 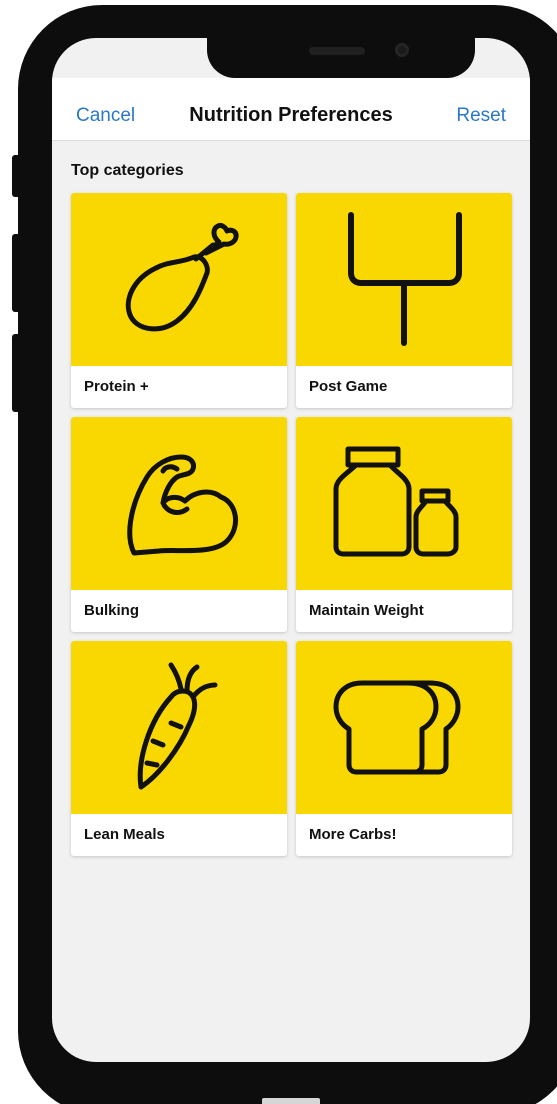 What do you see at coordinates (337, 51) in the screenshot?
I see `speaker-grille` at bounding box center [337, 51].